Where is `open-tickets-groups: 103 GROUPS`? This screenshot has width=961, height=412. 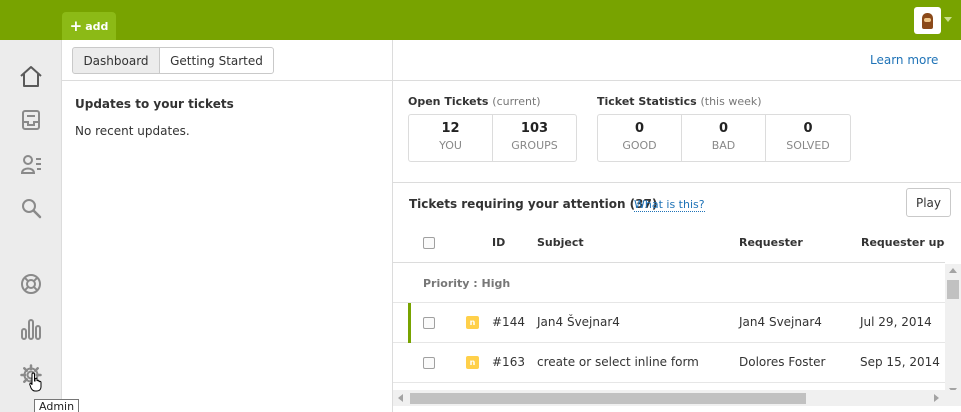
open-tickets-groups: 103 GROUPS is located at coordinates (534, 138).